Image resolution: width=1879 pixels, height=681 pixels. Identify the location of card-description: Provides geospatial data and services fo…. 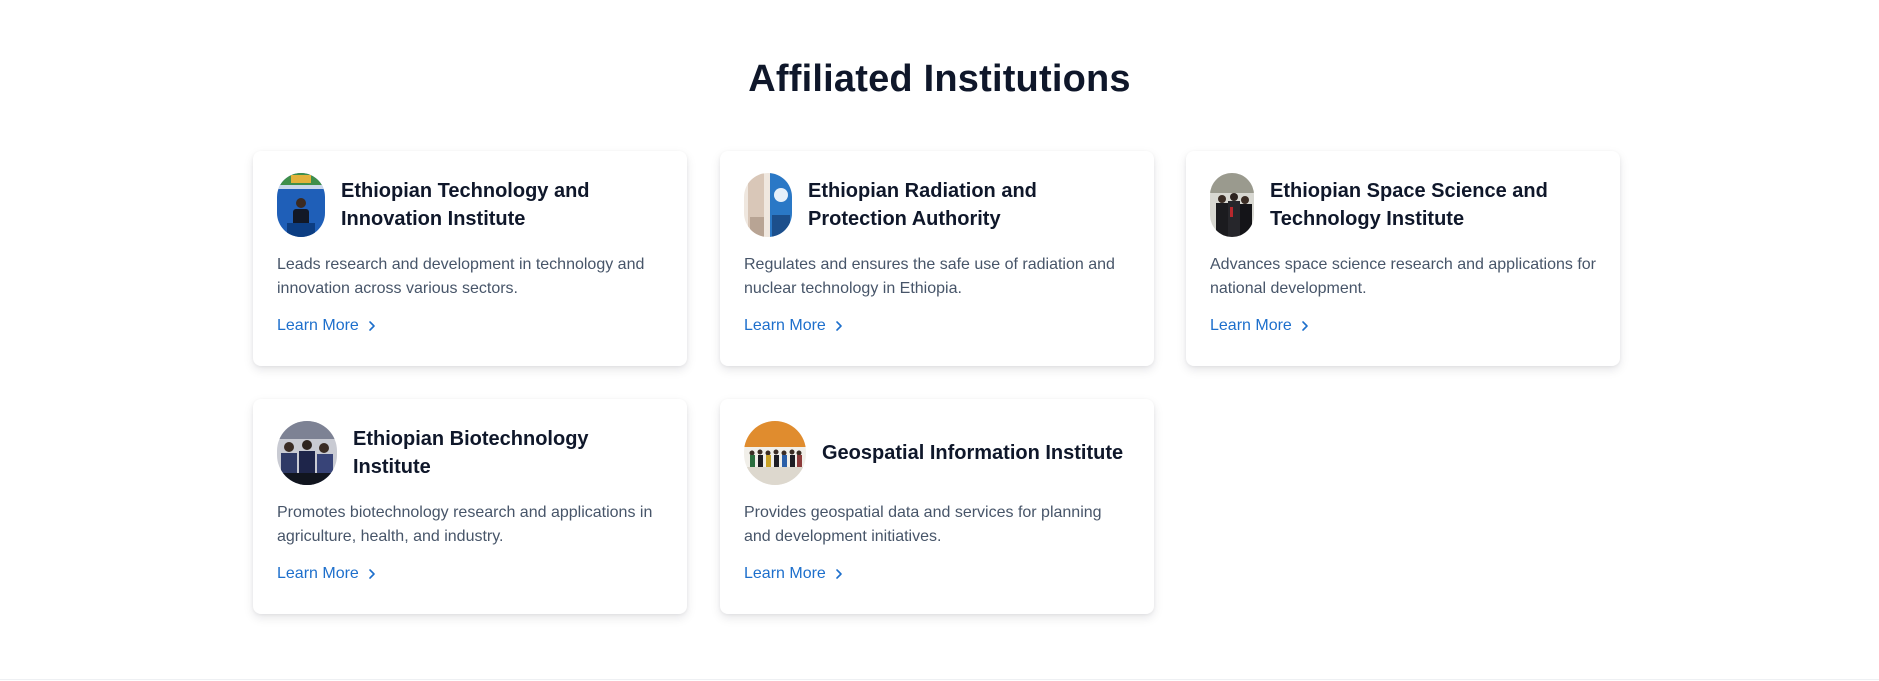
(923, 524).